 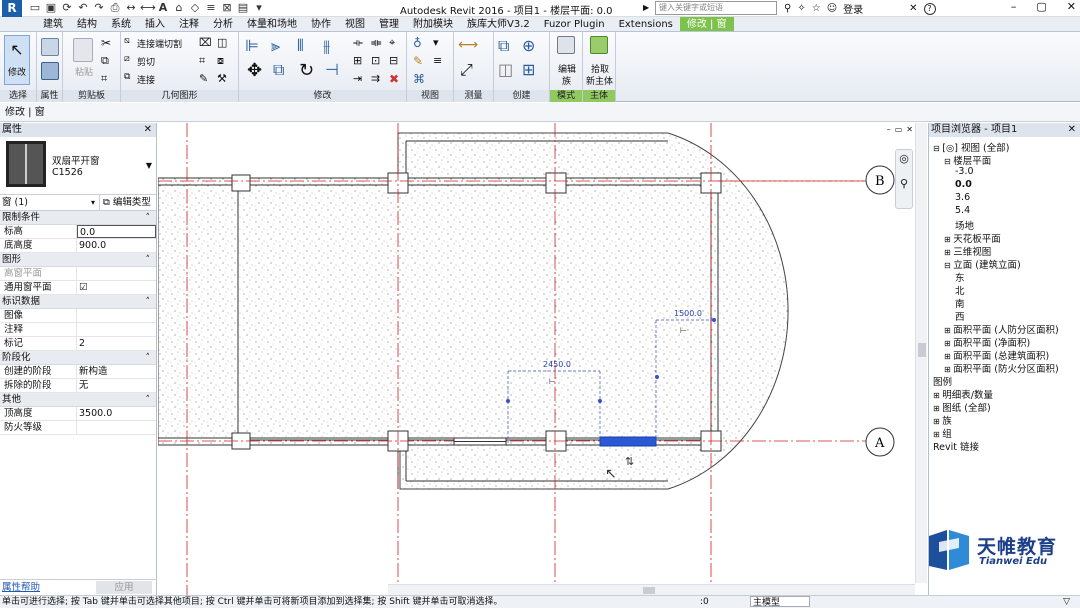 What do you see at coordinates (179, 8) in the screenshot?
I see `3d-view-icon: ⌂` at bounding box center [179, 8].